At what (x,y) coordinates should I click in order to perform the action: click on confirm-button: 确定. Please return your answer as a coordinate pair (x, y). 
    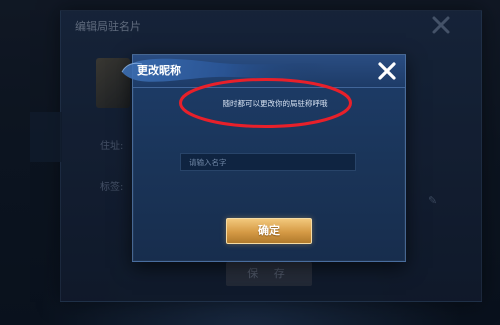
    Looking at the image, I should click on (269, 231).